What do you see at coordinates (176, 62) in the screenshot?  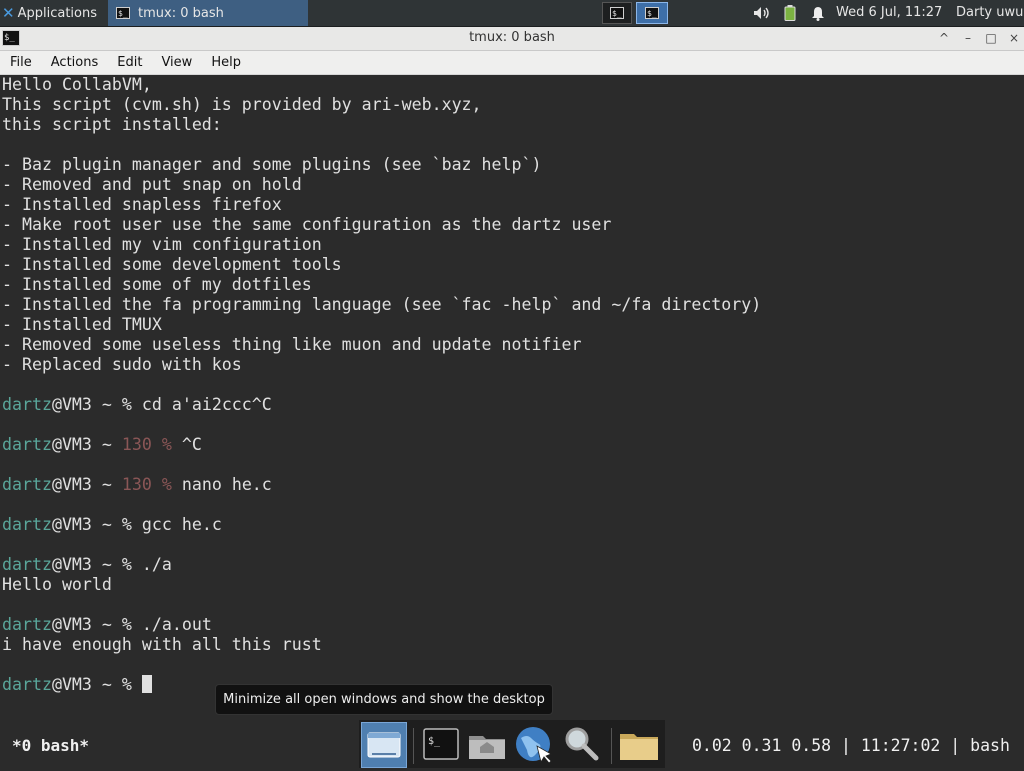 I see `menu-view: View` at bounding box center [176, 62].